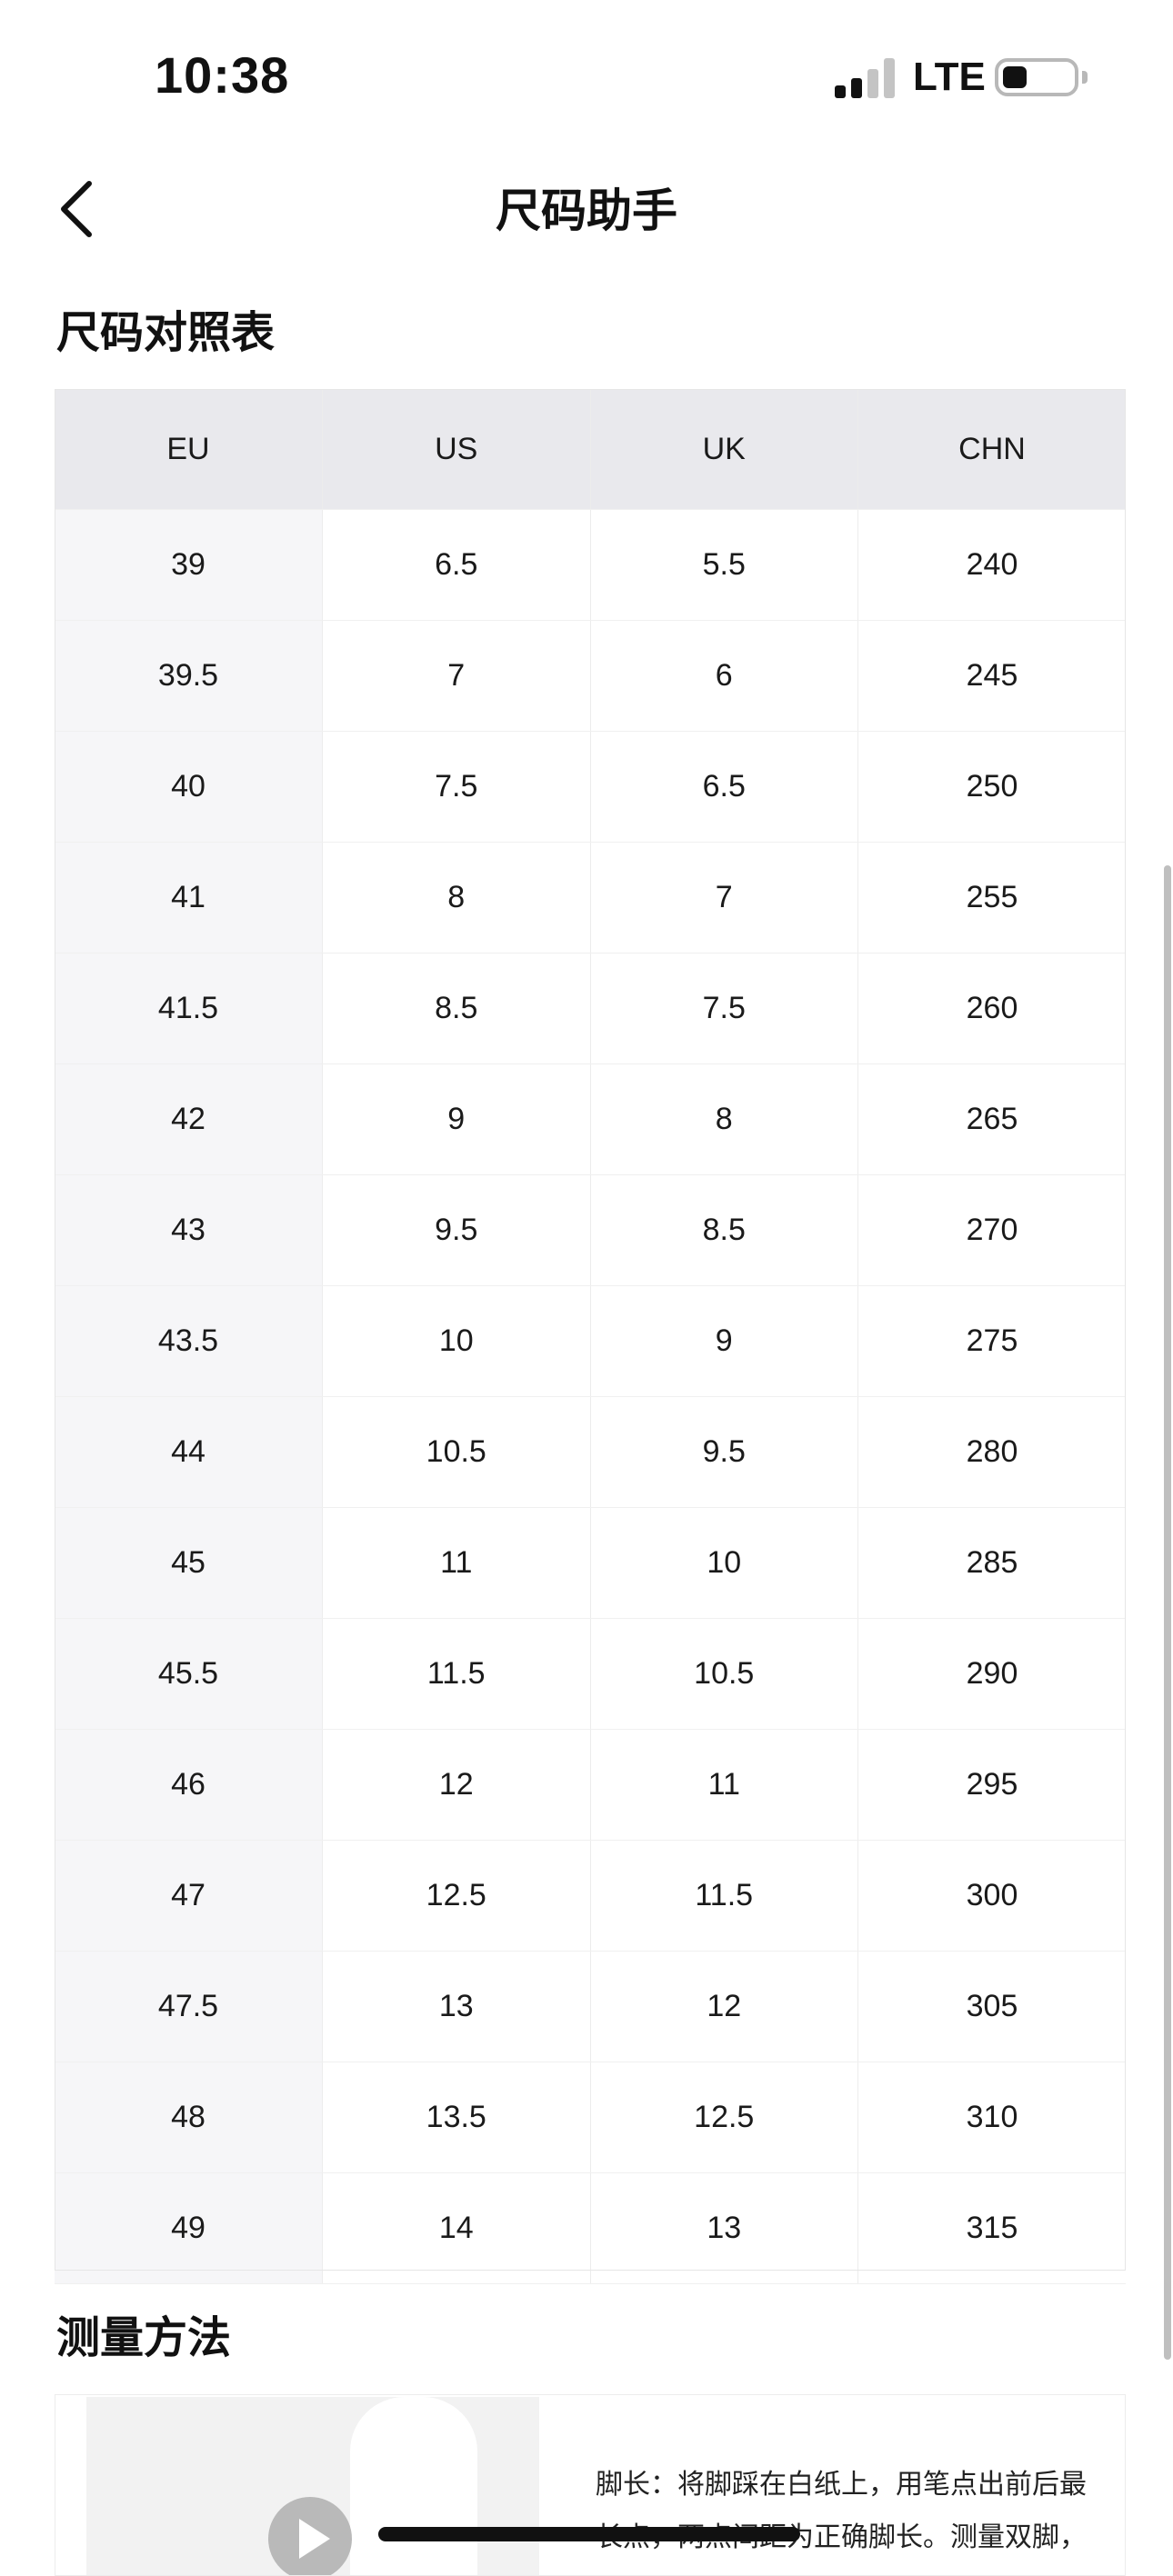 The height and width of the screenshot is (2576, 1173). I want to click on page-title: 尺码助手, so click(586, 211).